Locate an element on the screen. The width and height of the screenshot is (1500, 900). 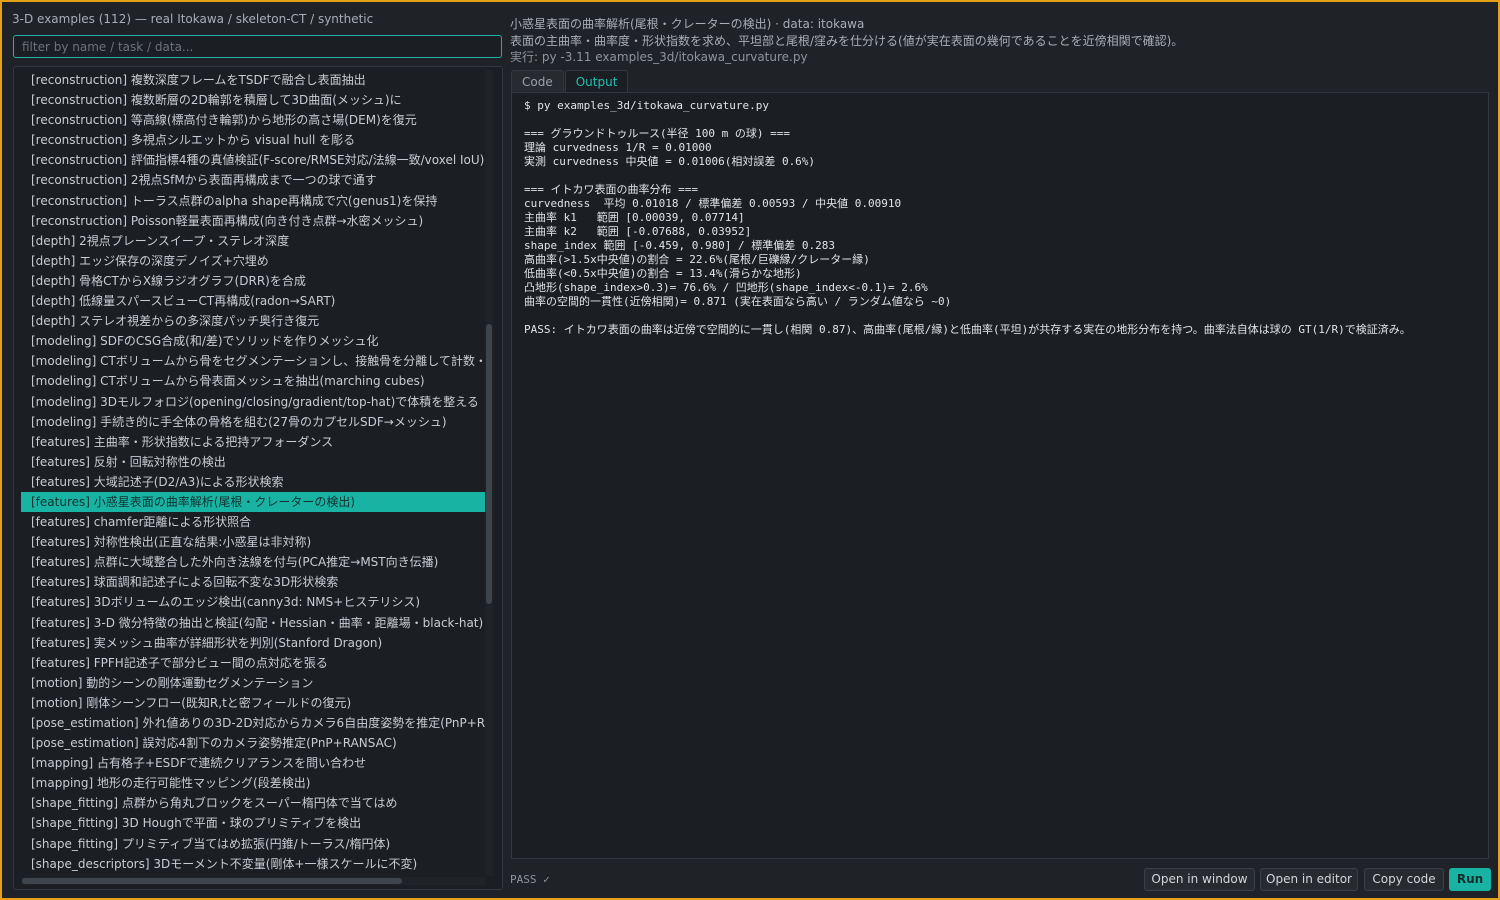
list-item: [shape_fitting] 3D Houghで平面・球のプリミティブを検出 is located at coordinates (253, 823).